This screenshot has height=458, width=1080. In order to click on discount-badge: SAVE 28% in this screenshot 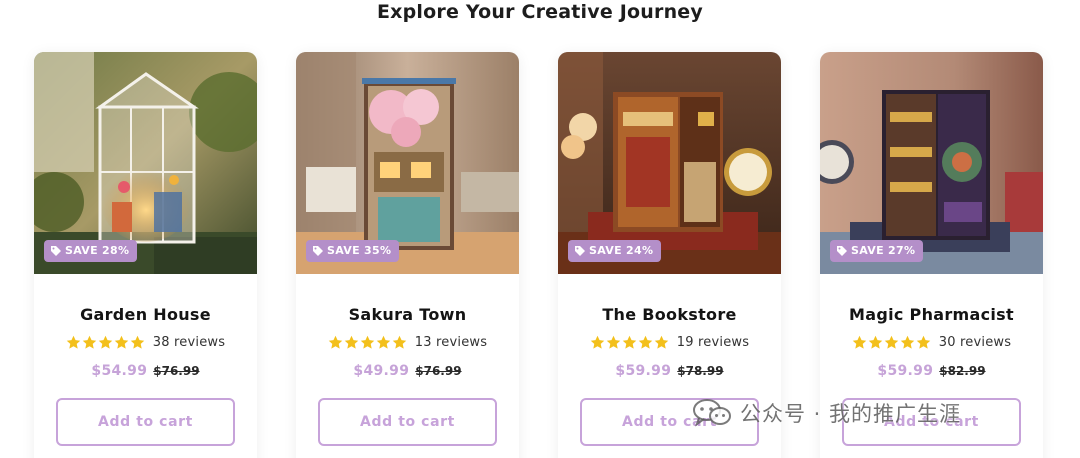, I will do `click(91, 251)`.